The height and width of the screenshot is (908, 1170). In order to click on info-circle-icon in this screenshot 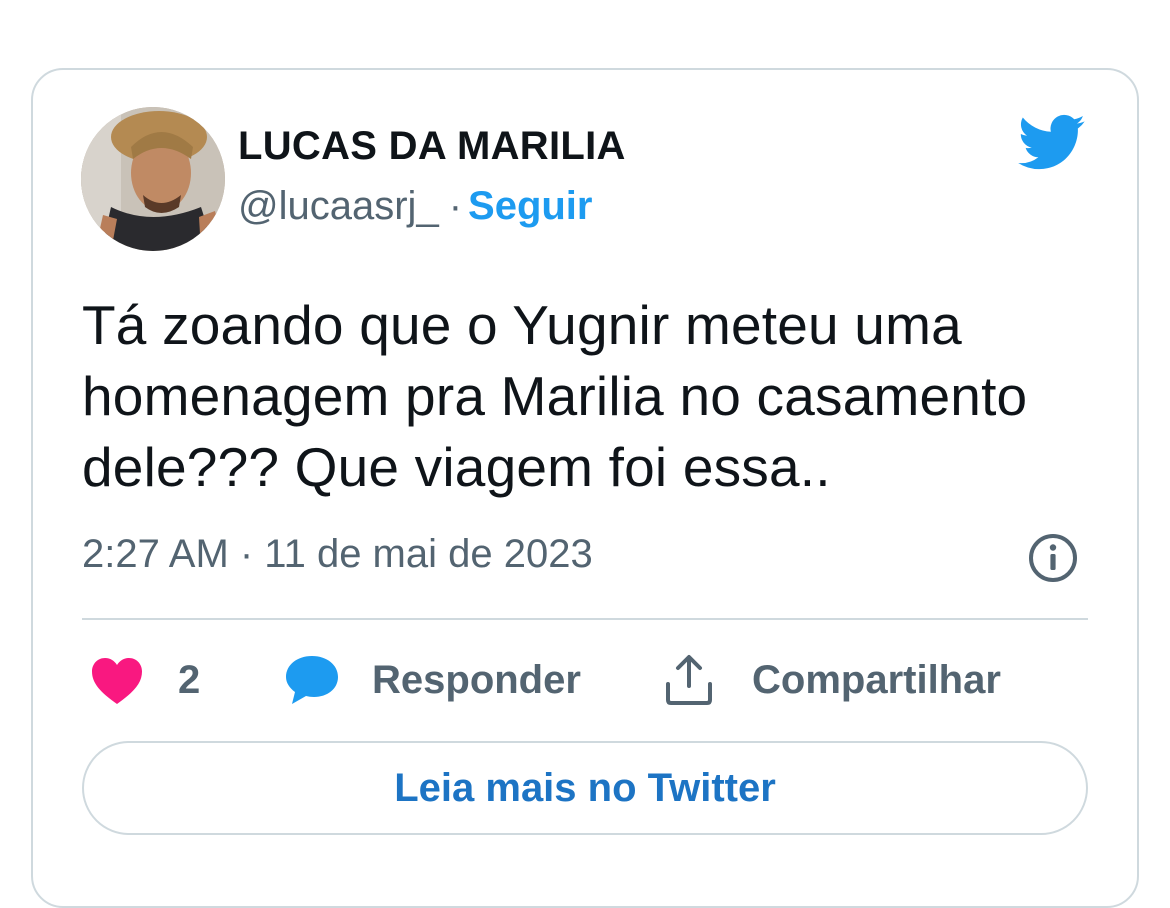, I will do `click(1053, 558)`.